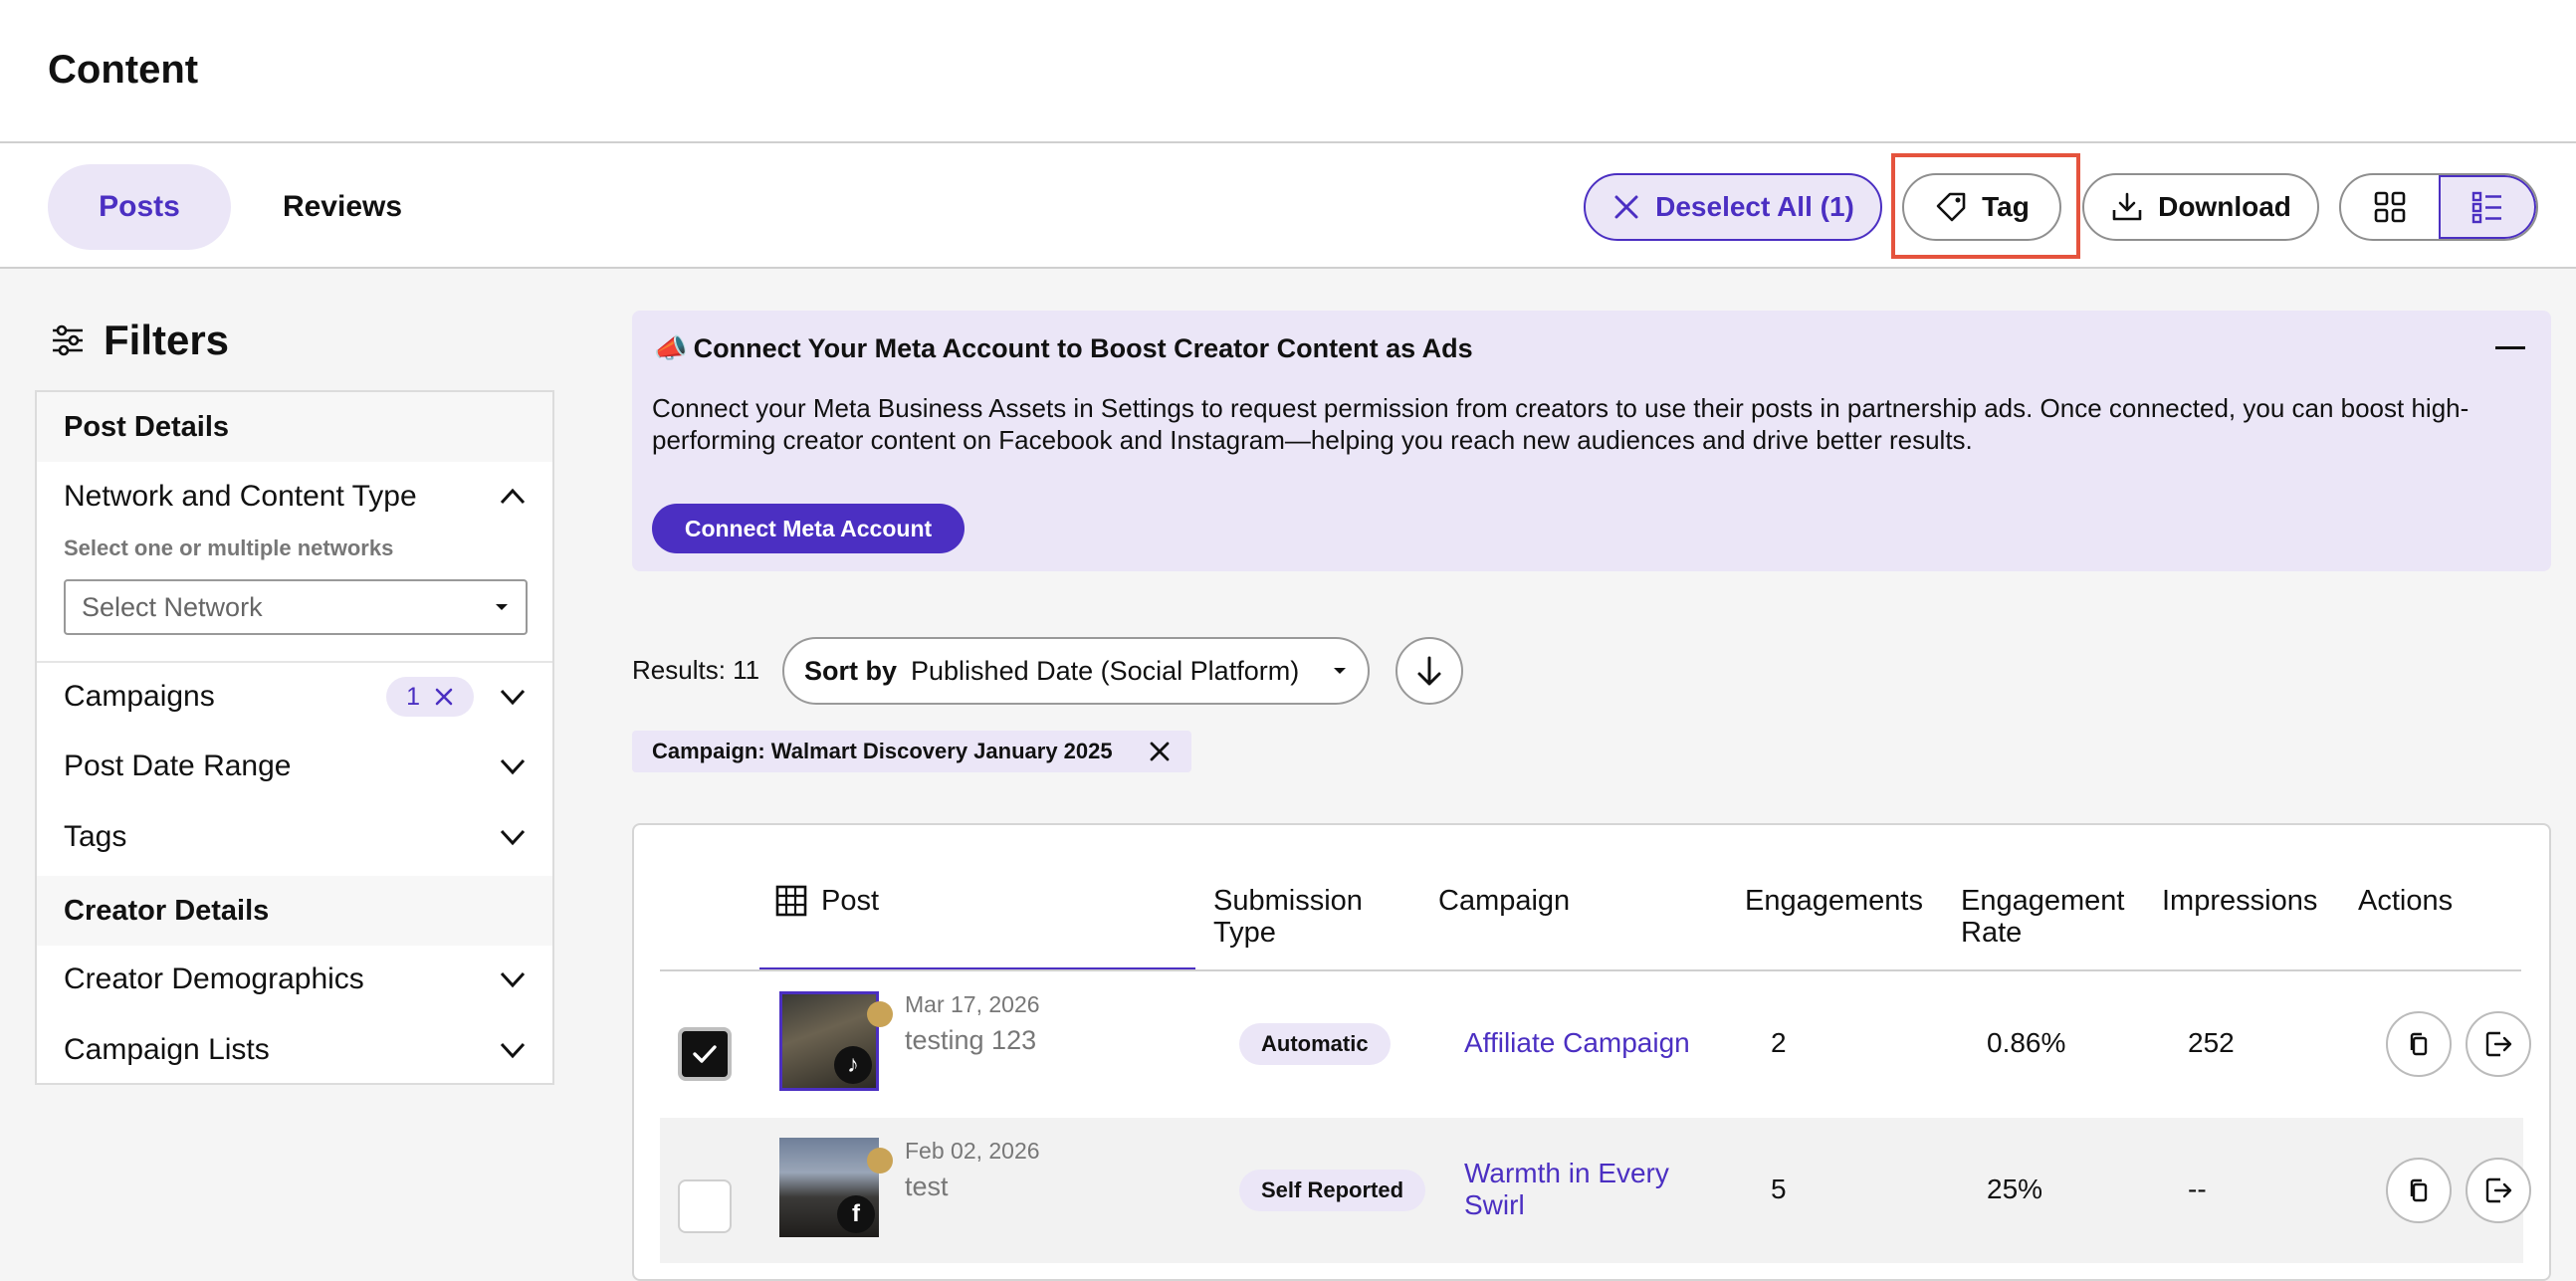  I want to click on engagement-rate-value: 0.86%, so click(2026, 1042).